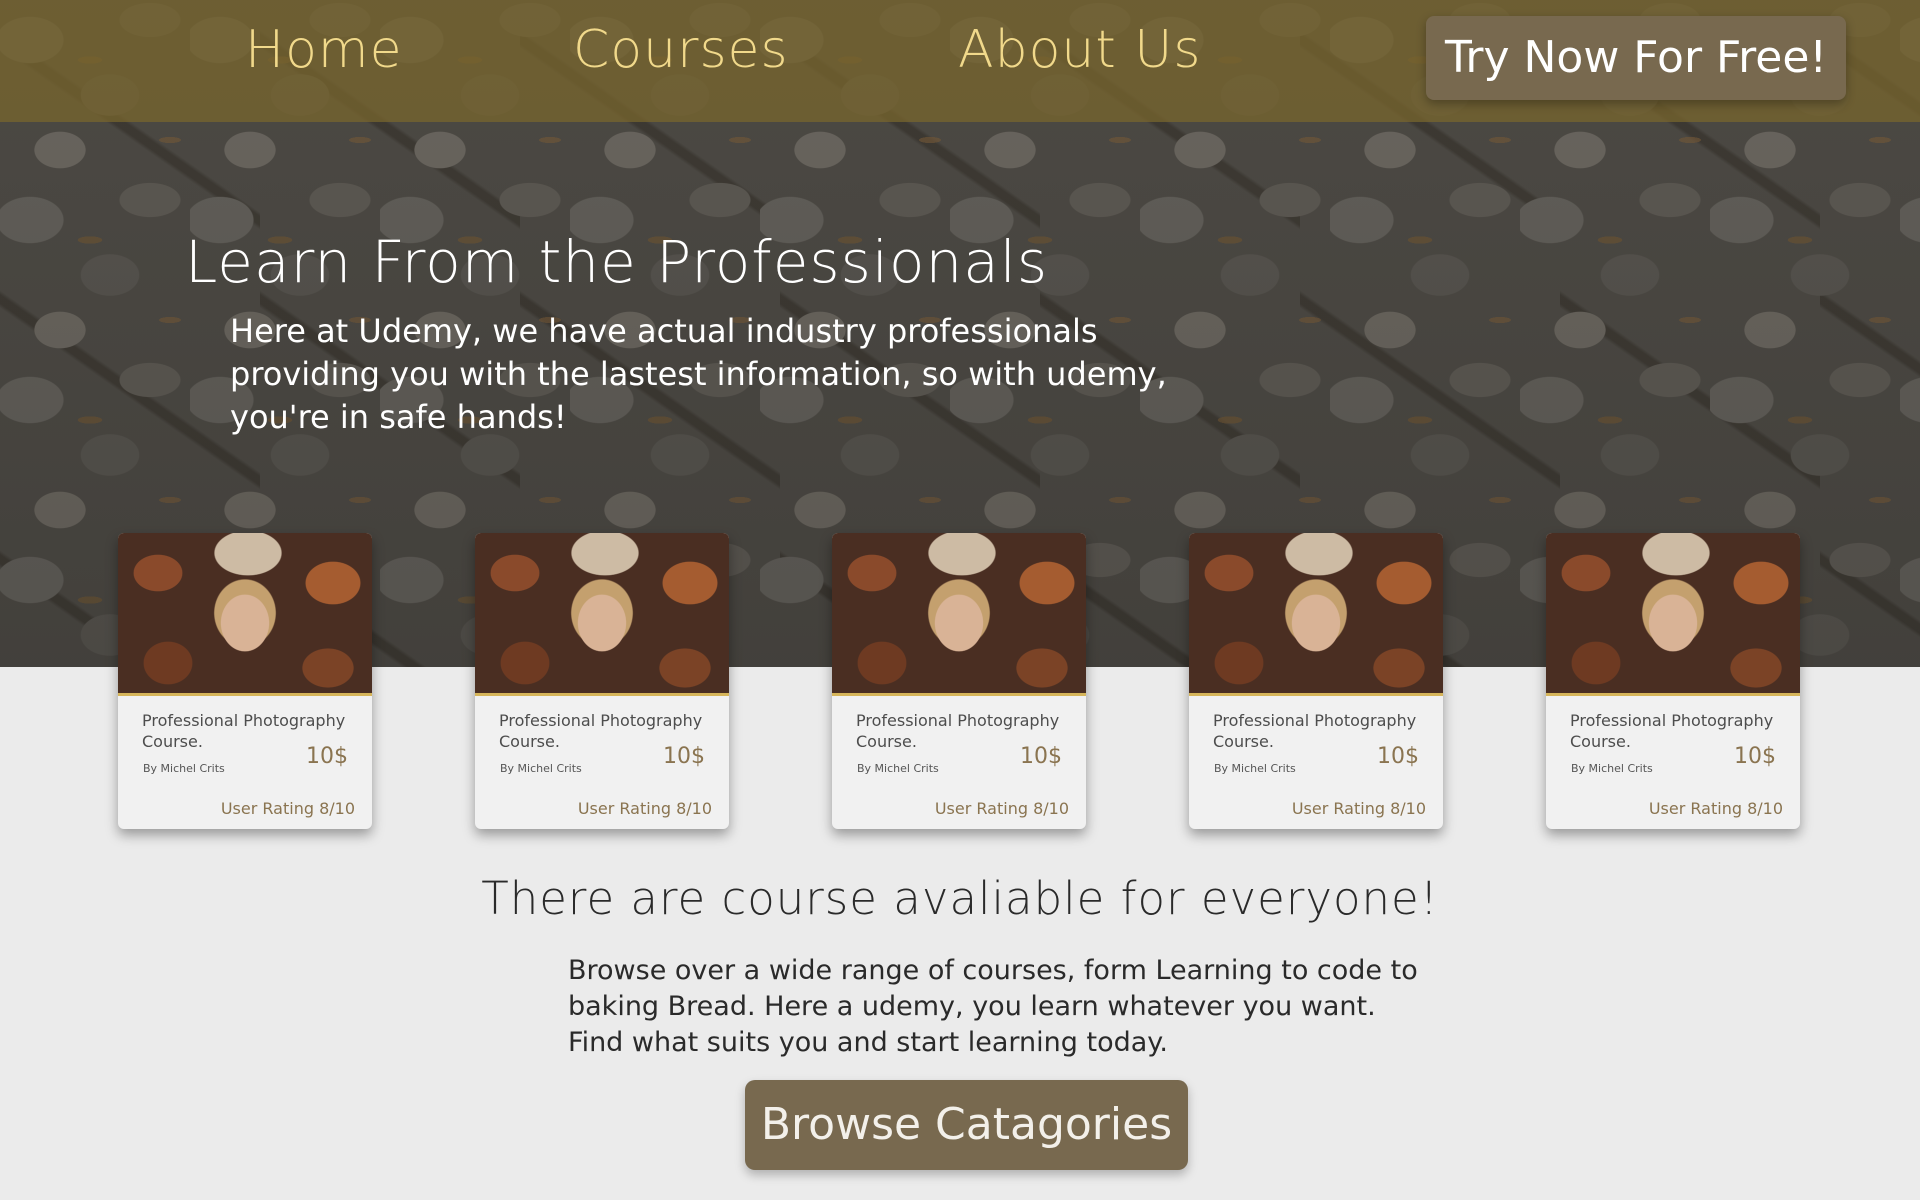  What do you see at coordinates (324, 50) in the screenshot?
I see `nav-link-home: Home` at bounding box center [324, 50].